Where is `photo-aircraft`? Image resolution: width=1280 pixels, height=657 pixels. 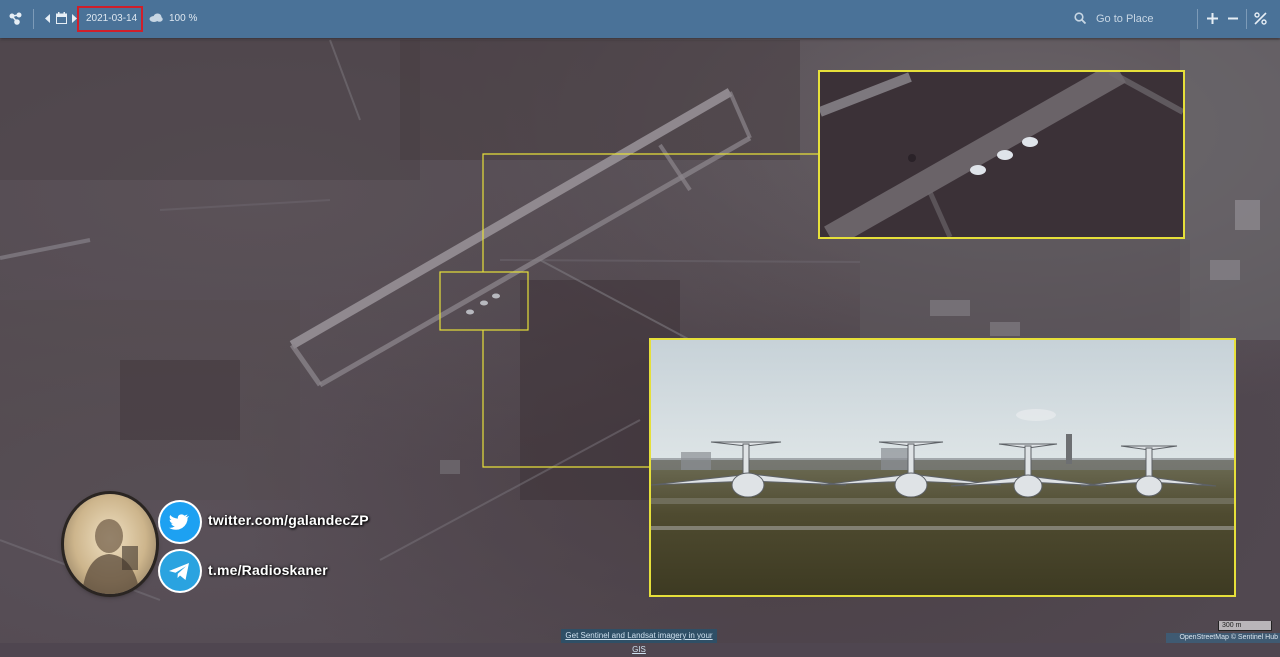
photo-aircraft is located at coordinates (942, 469).